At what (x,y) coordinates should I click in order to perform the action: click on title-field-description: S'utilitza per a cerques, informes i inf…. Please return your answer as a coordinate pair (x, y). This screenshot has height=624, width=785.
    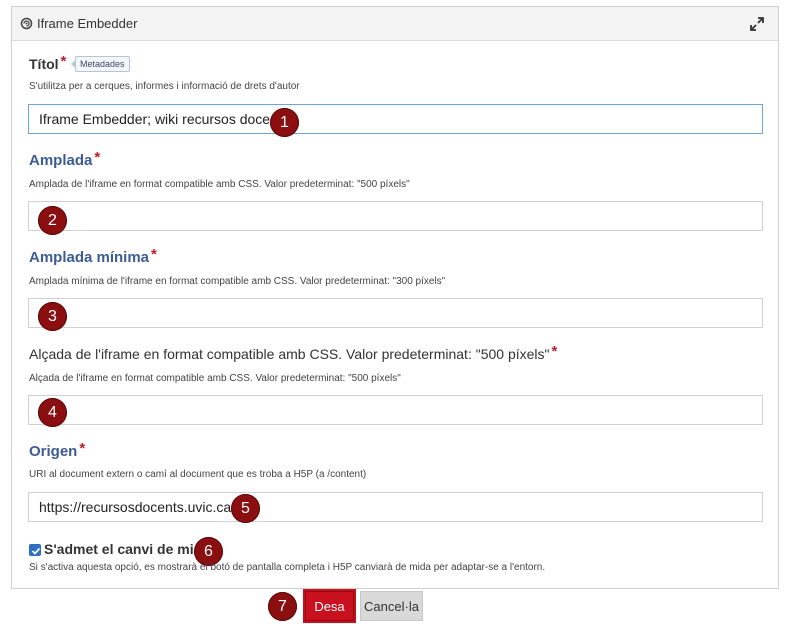
    Looking at the image, I should click on (164, 86).